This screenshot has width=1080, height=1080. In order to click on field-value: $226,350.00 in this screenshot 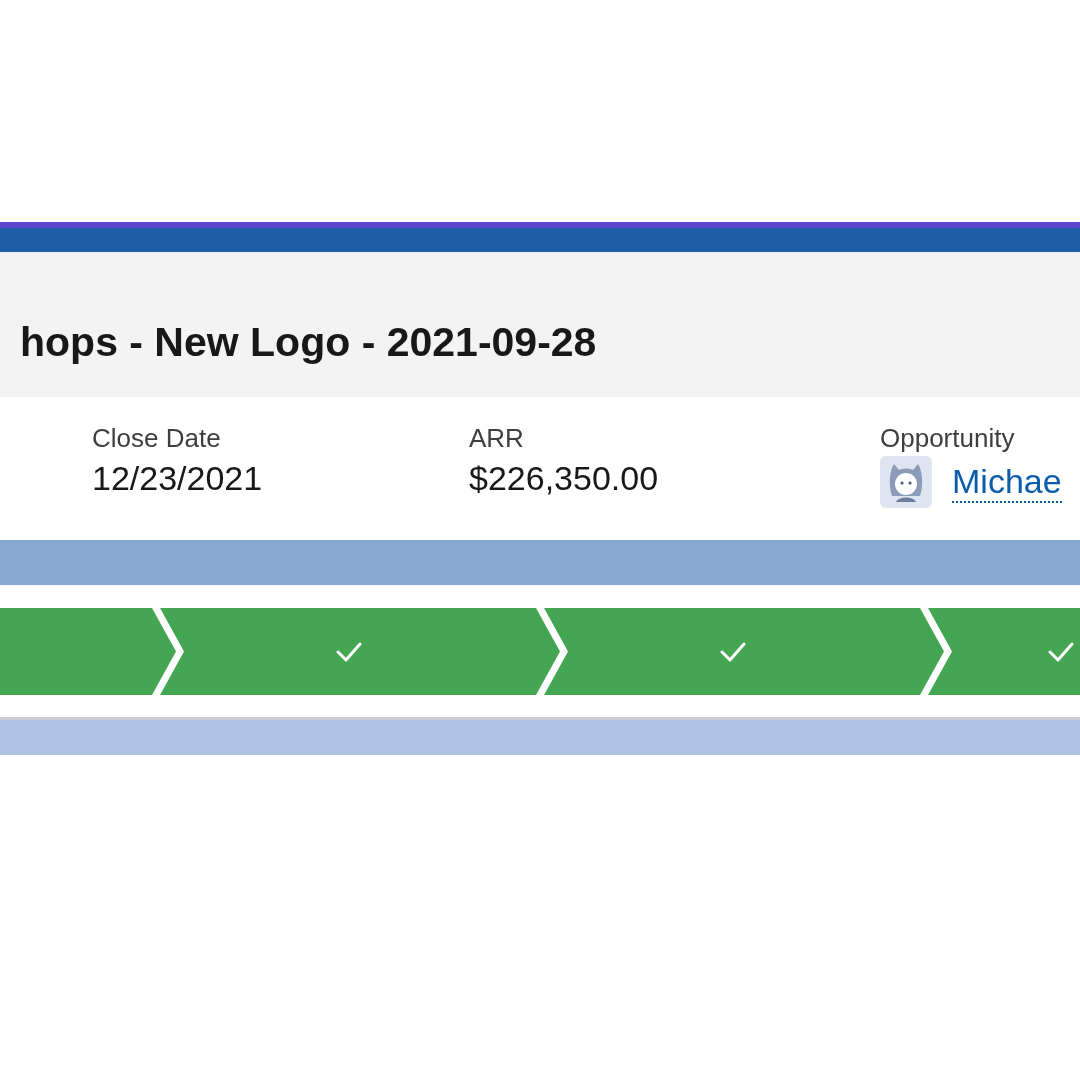, I will do `click(564, 478)`.